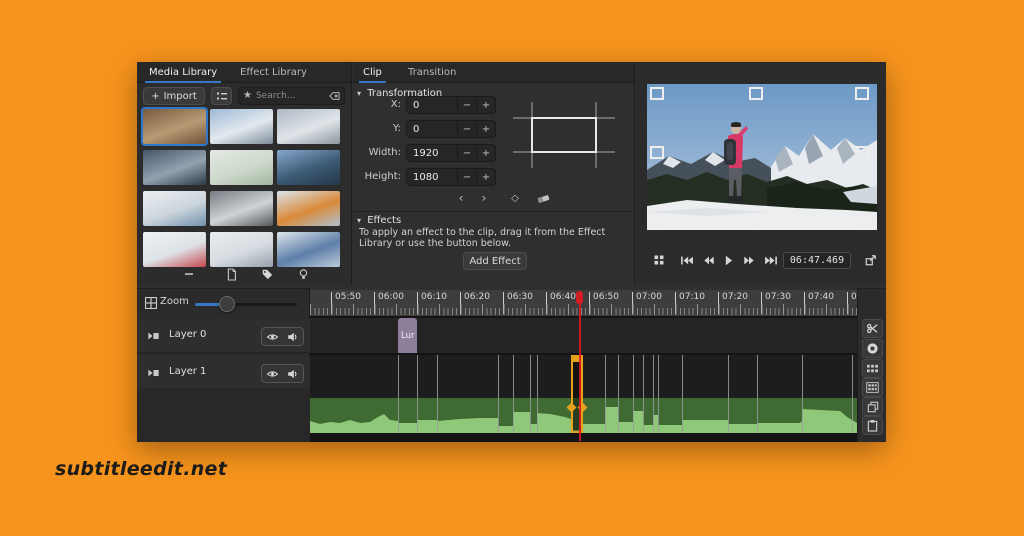  I want to click on split-clip-button, so click(872, 328).